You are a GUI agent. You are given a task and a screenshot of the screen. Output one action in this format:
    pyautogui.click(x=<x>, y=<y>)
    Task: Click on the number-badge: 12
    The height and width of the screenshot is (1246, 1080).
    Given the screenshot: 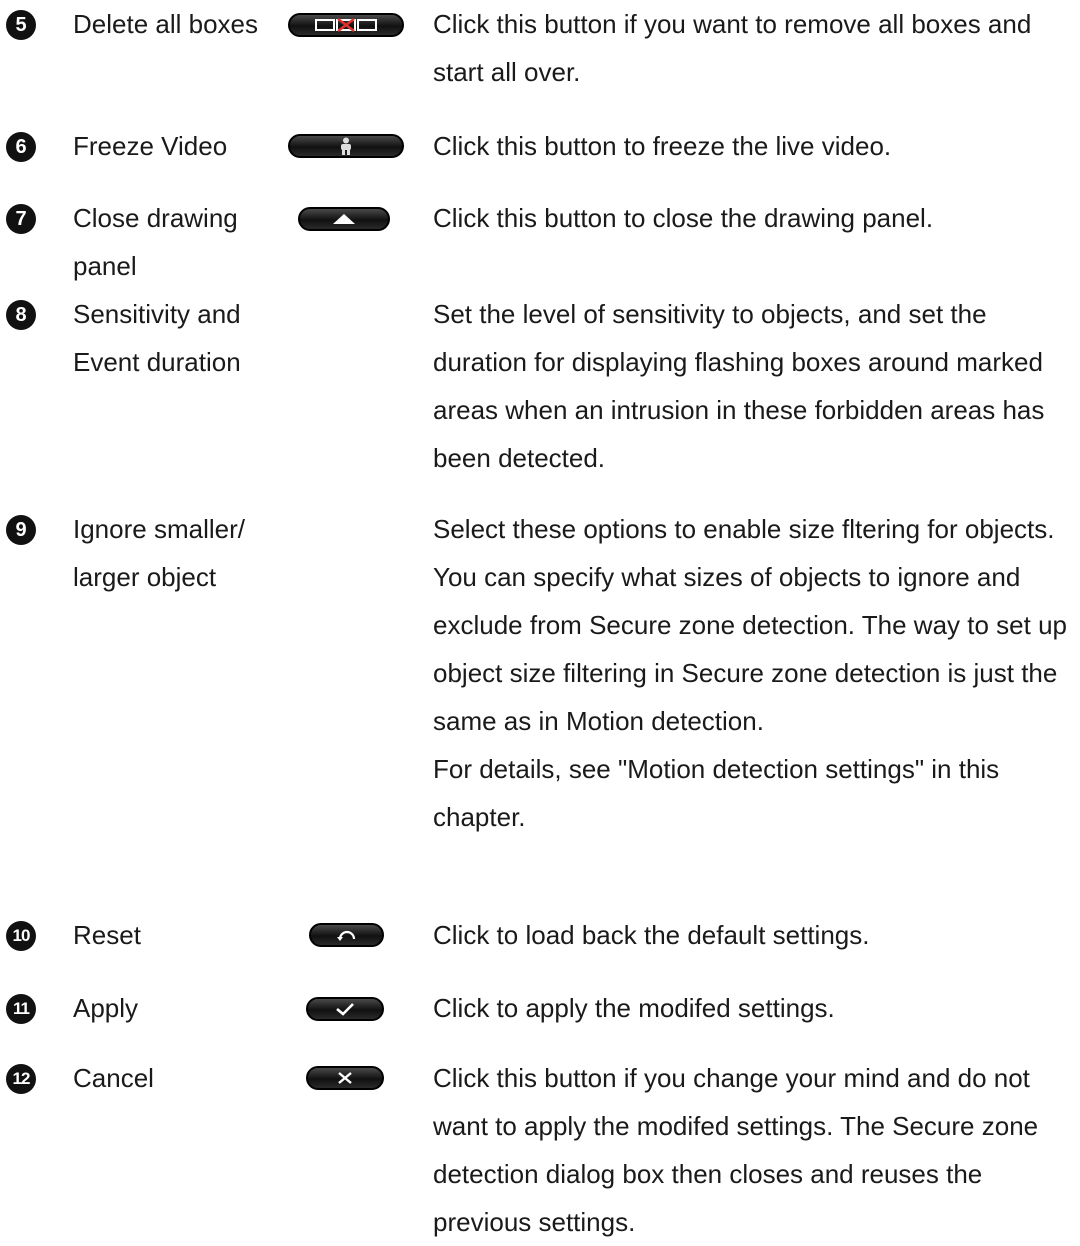 What is the action you would take?
    pyautogui.click(x=21, y=1079)
    